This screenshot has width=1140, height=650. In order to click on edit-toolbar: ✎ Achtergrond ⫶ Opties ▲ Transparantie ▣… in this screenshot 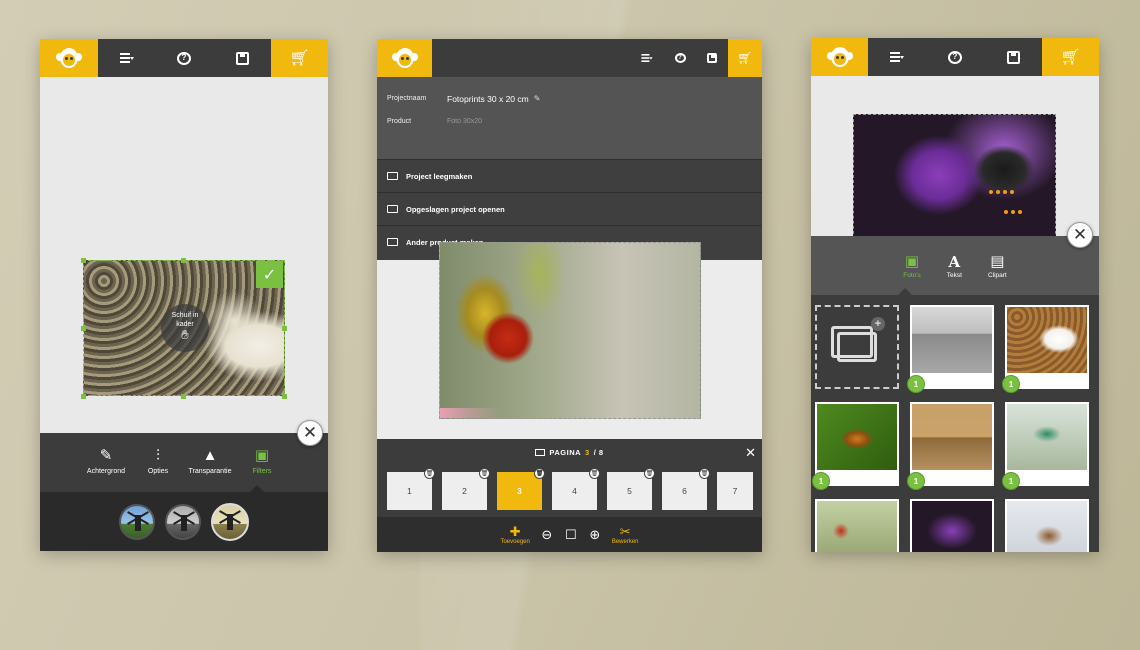, I will do `click(184, 462)`.